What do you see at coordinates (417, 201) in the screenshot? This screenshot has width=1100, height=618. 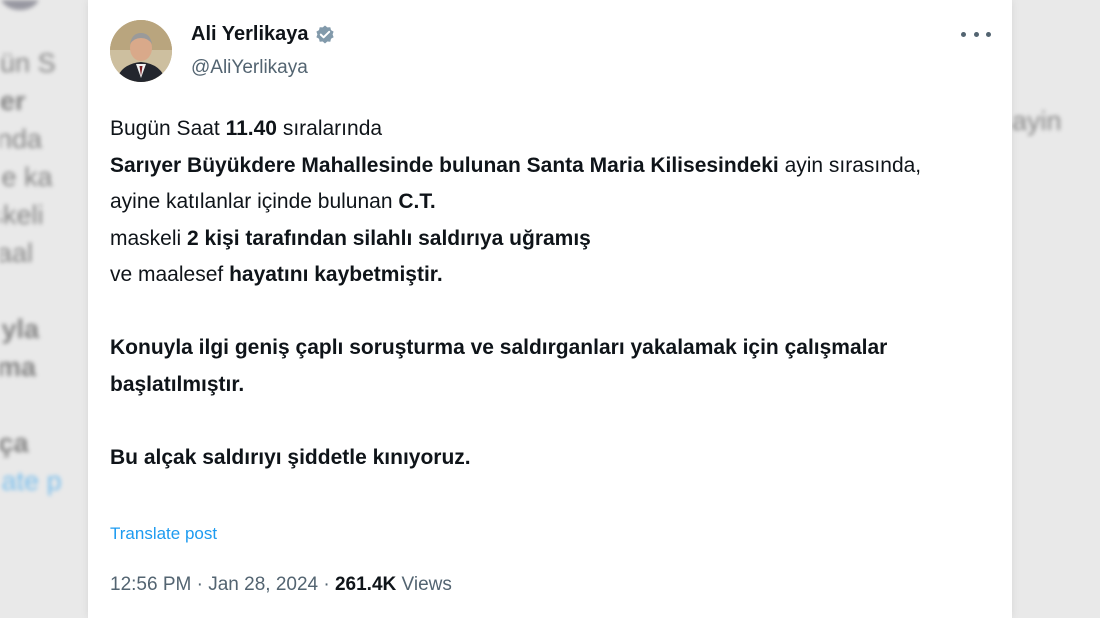 I see `bold-span: C.T.` at bounding box center [417, 201].